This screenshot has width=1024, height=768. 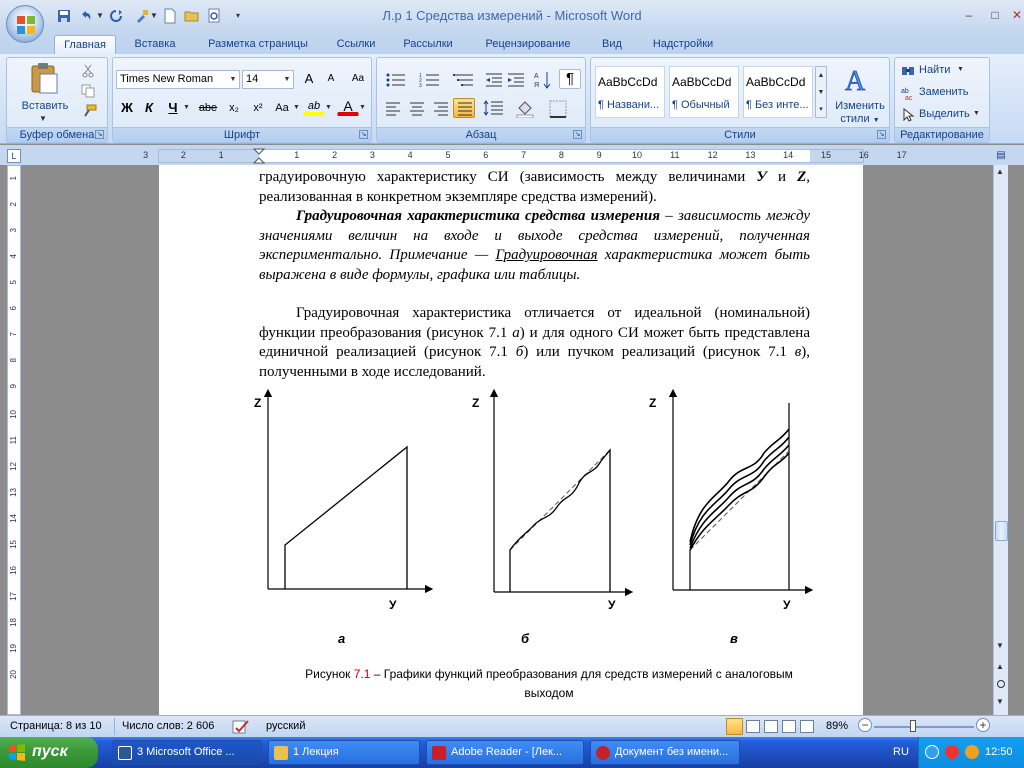 What do you see at coordinates (88, 91) in the screenshot?
I see `copy-icon` at bounding box center [88, 91].